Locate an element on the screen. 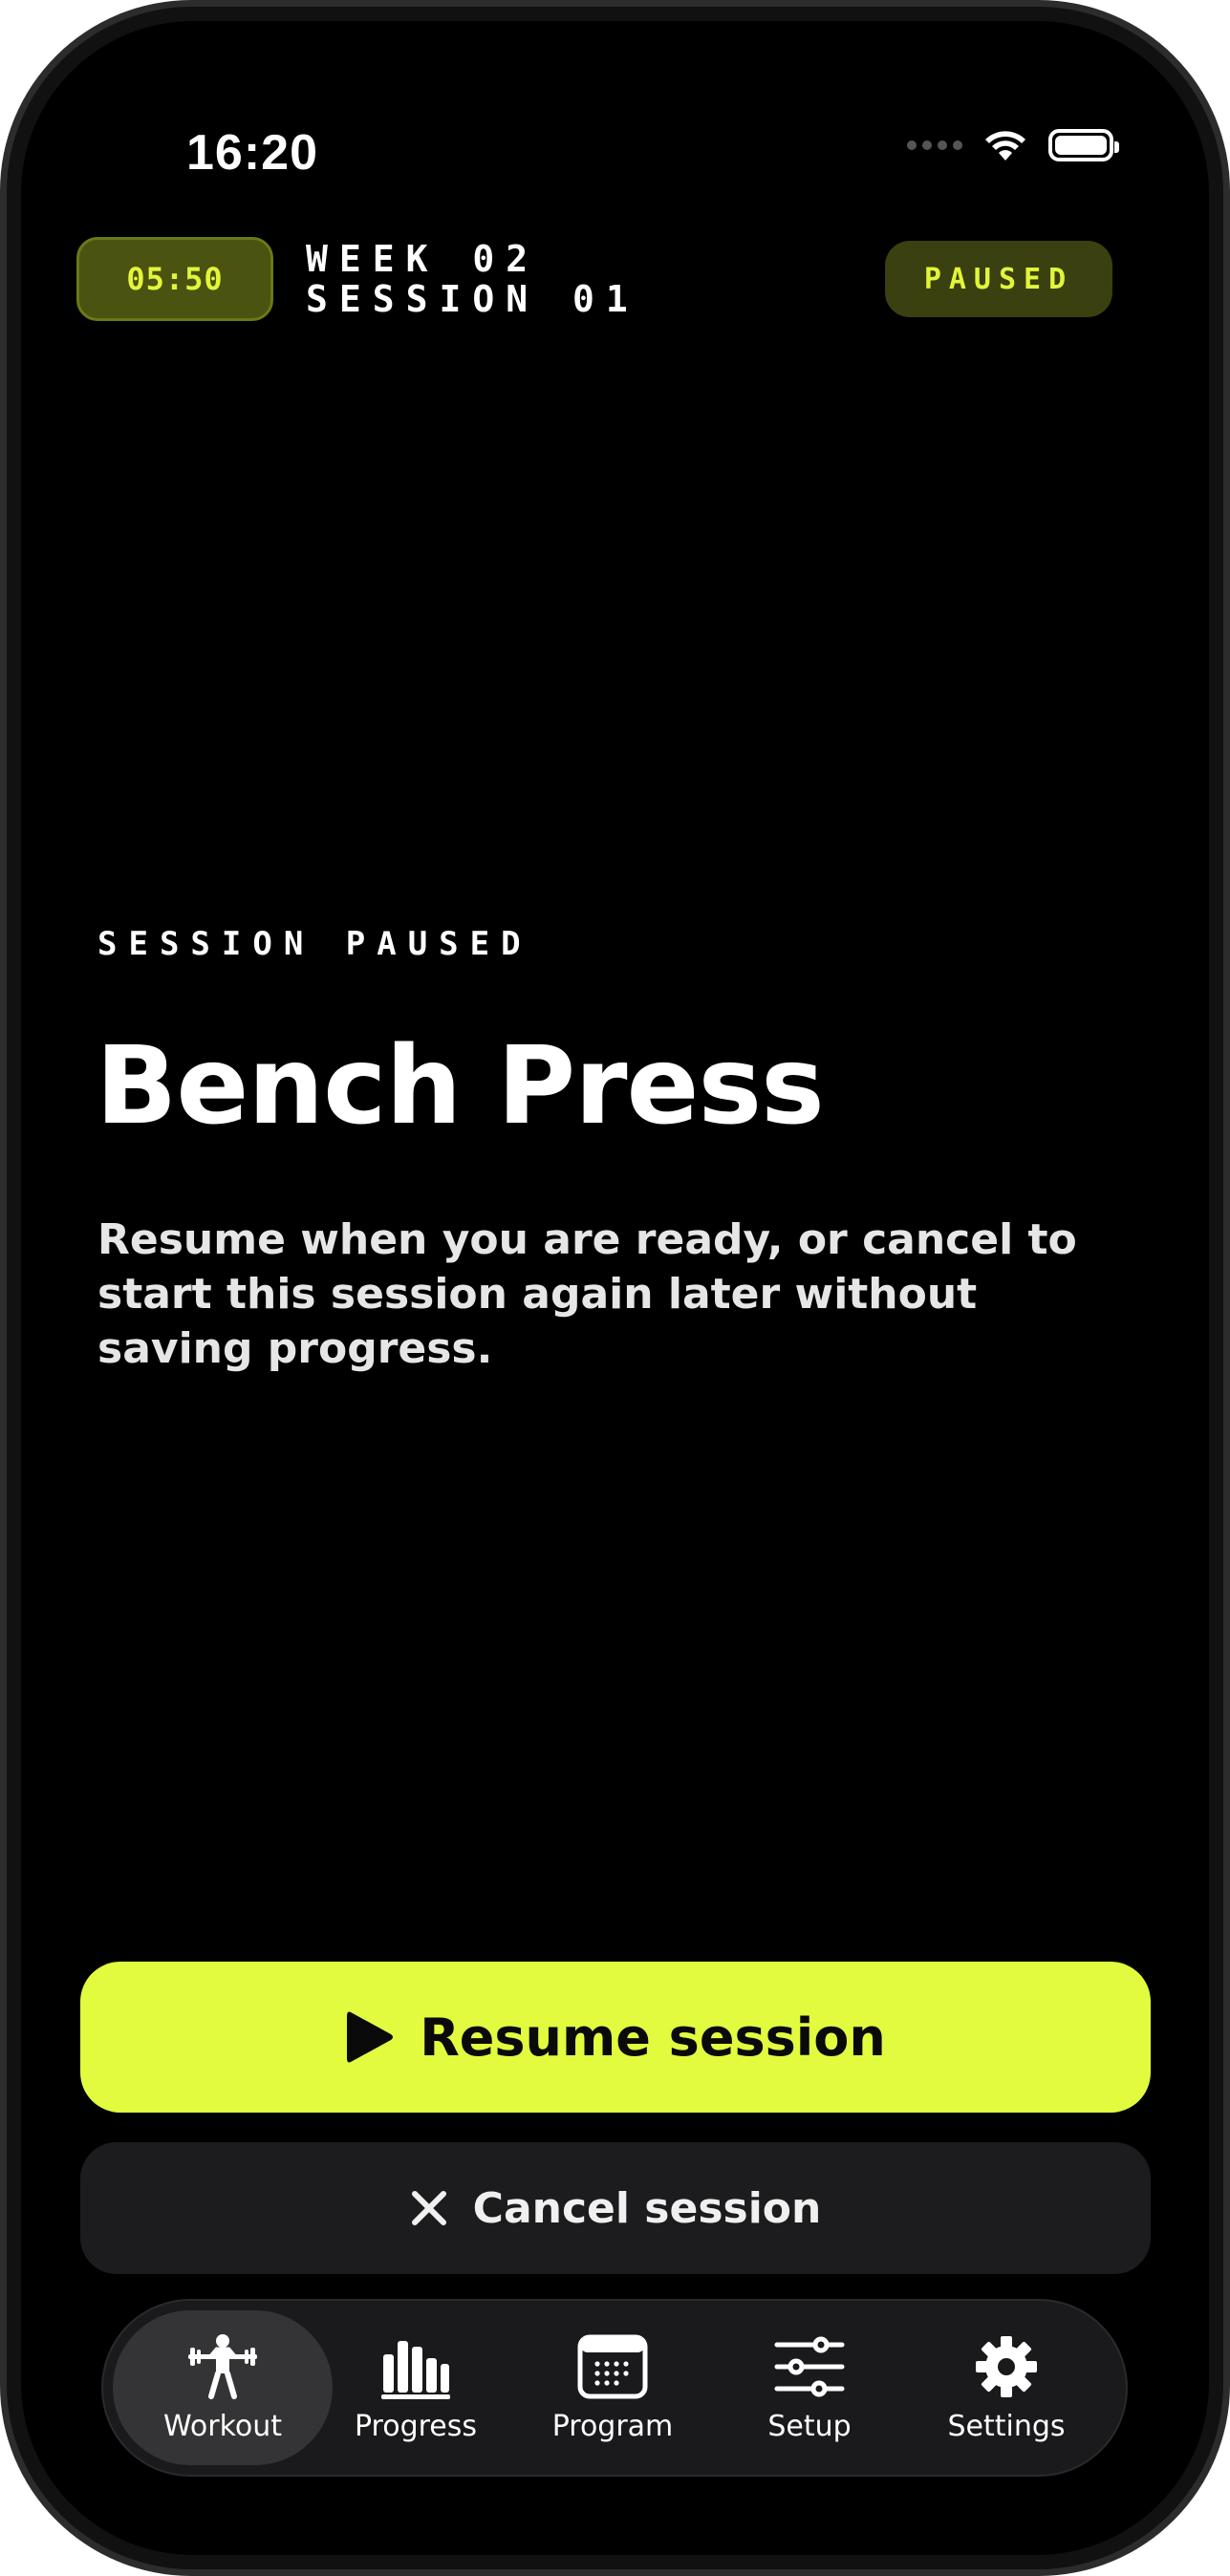 This screenshot has width=1230, height=2576. resume-session-button: Resume session is located at coordinates (615, 2037).